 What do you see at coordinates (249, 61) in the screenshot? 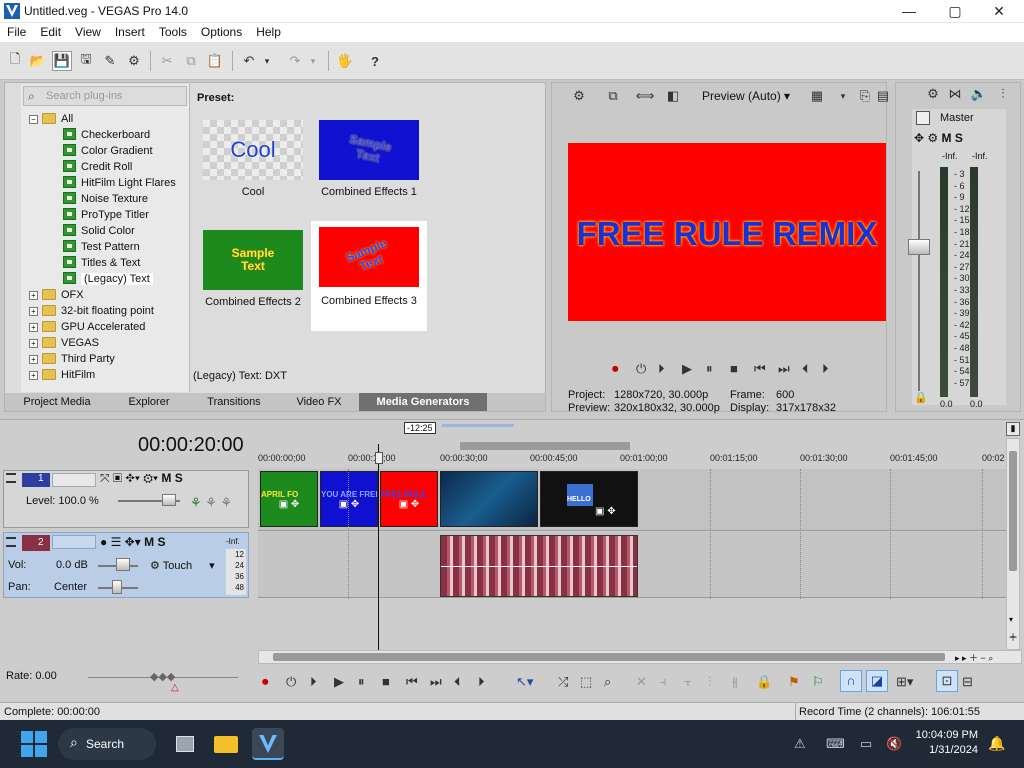
I see `undo-icon: ↶` at bounding box center [249, 61].